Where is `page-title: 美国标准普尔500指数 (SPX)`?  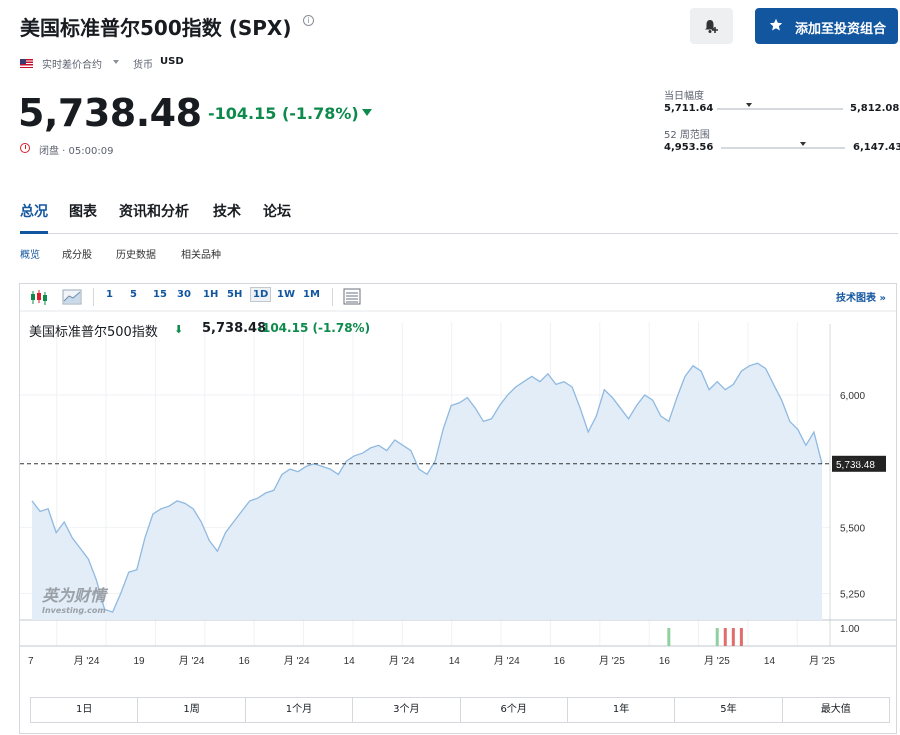 page-title: 美国标准普尔500指数 (SPX) is located at coordinates (156, 28).